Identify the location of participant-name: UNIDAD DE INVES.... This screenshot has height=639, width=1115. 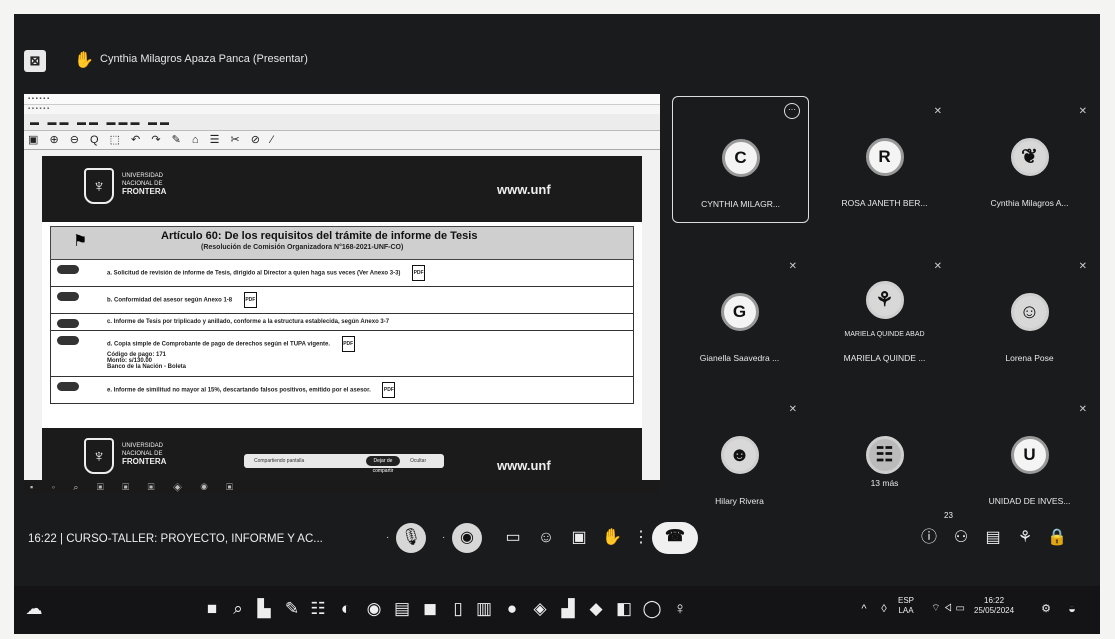
(1029, 501).